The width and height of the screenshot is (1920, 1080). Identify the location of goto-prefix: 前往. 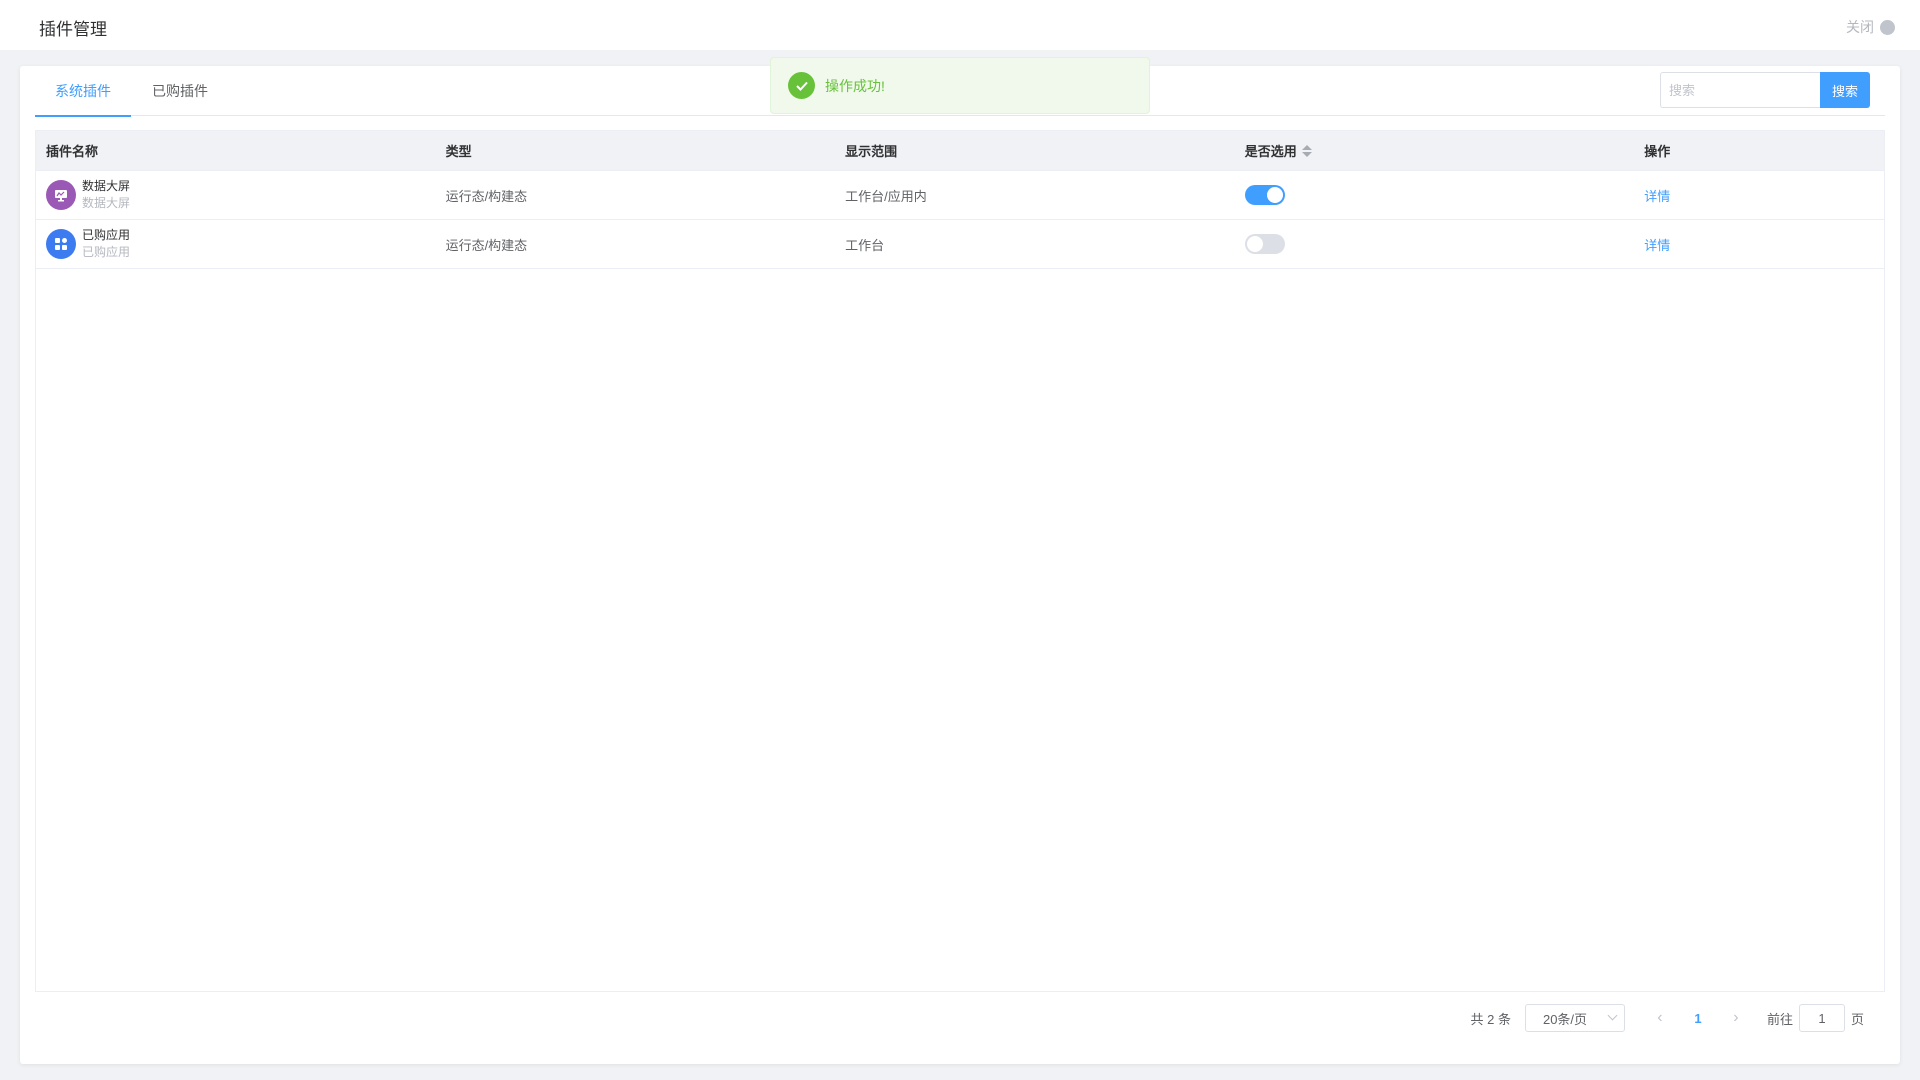
(1779, 1019).